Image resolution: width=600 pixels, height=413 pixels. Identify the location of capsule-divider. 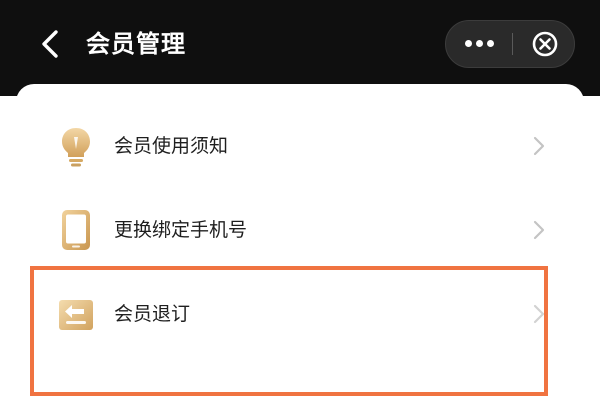
(512, 44).